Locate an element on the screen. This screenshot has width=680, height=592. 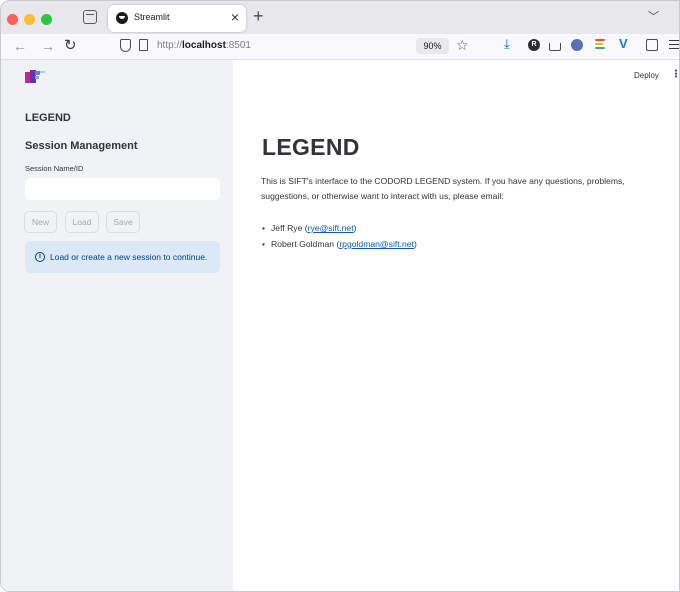
session-name-label: Session Name/ID is located at coordinates (54, 168).